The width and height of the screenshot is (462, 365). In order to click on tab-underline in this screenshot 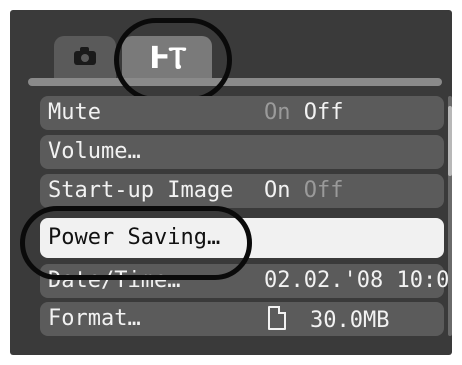, I will do `click(235, 82)`.